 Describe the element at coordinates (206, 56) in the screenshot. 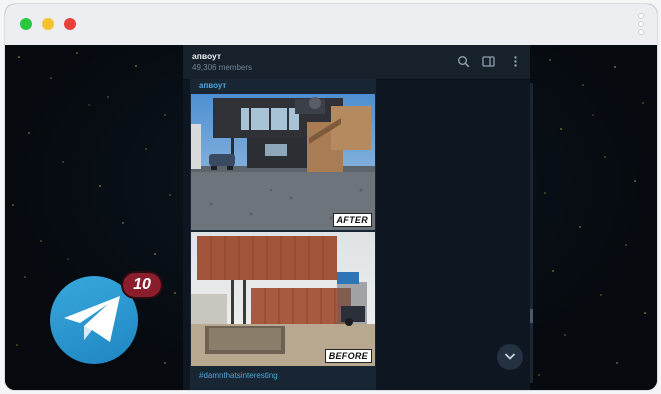

I see `chat-title: апвоут` at that location.